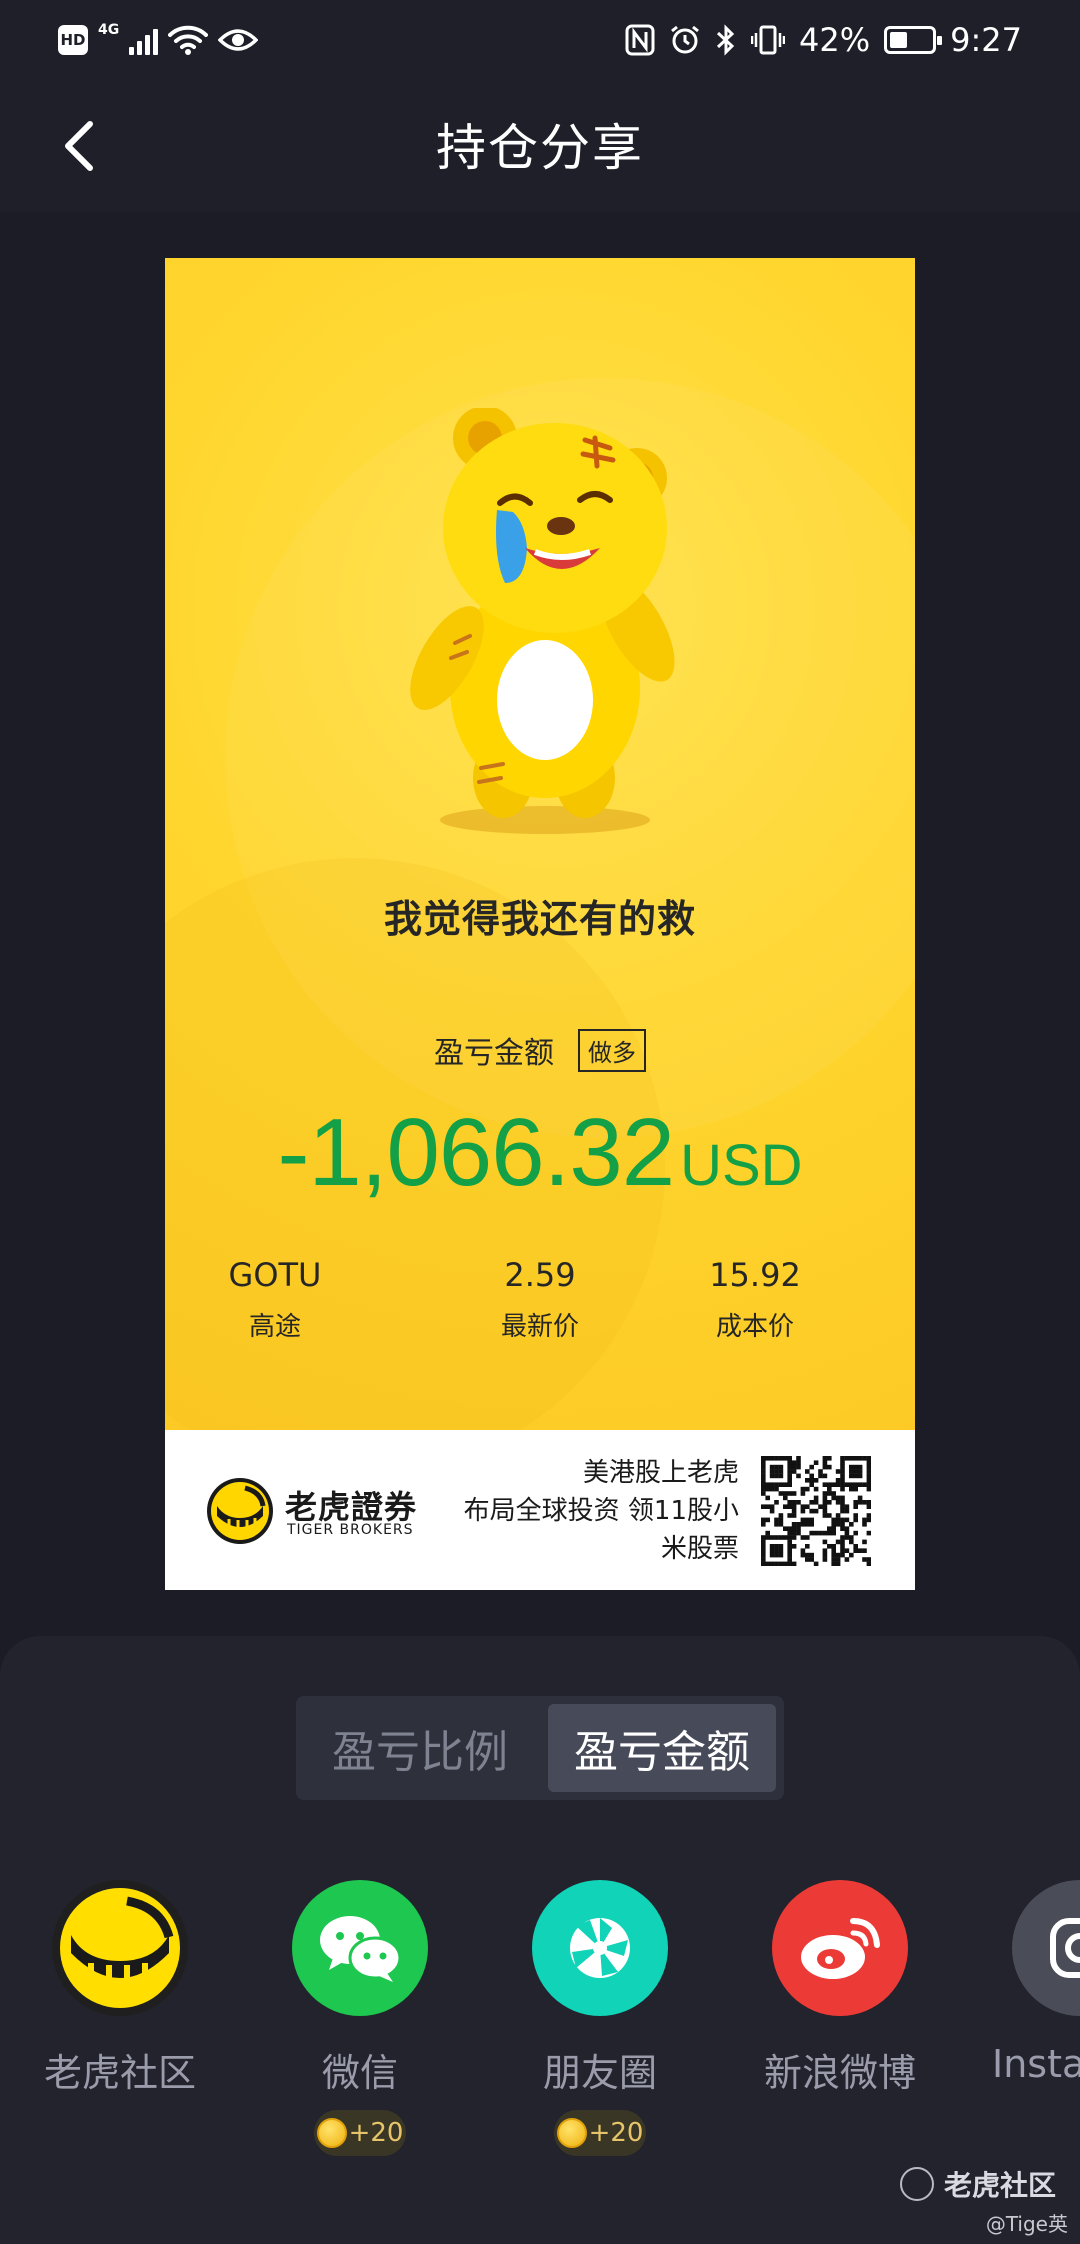  What do you see at coordinates (986, 40) in the screenshot?
I see `clock: 9:27` at bounding box center [986, 40].